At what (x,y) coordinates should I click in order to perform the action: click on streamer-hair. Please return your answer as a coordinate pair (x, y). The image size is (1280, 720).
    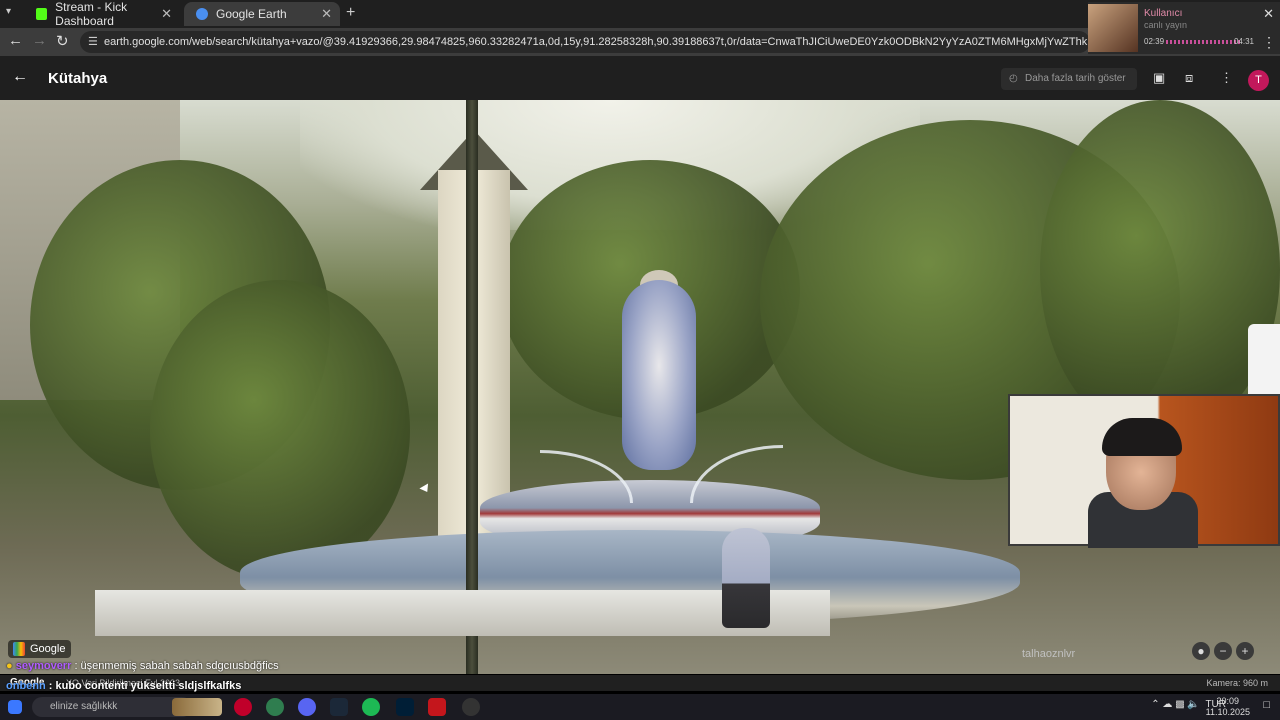
    Looking at the image, I should click on (1142, 437).